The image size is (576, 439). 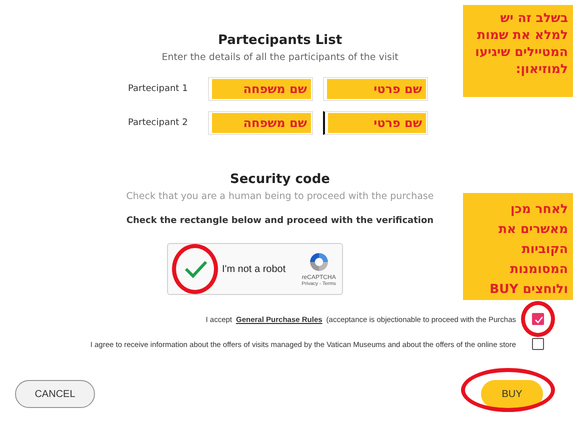 What do you see at coordinates (158, 89) in the screenshot?
I see `participant-label: Partecipant 1` at bounding box center [158, 89].